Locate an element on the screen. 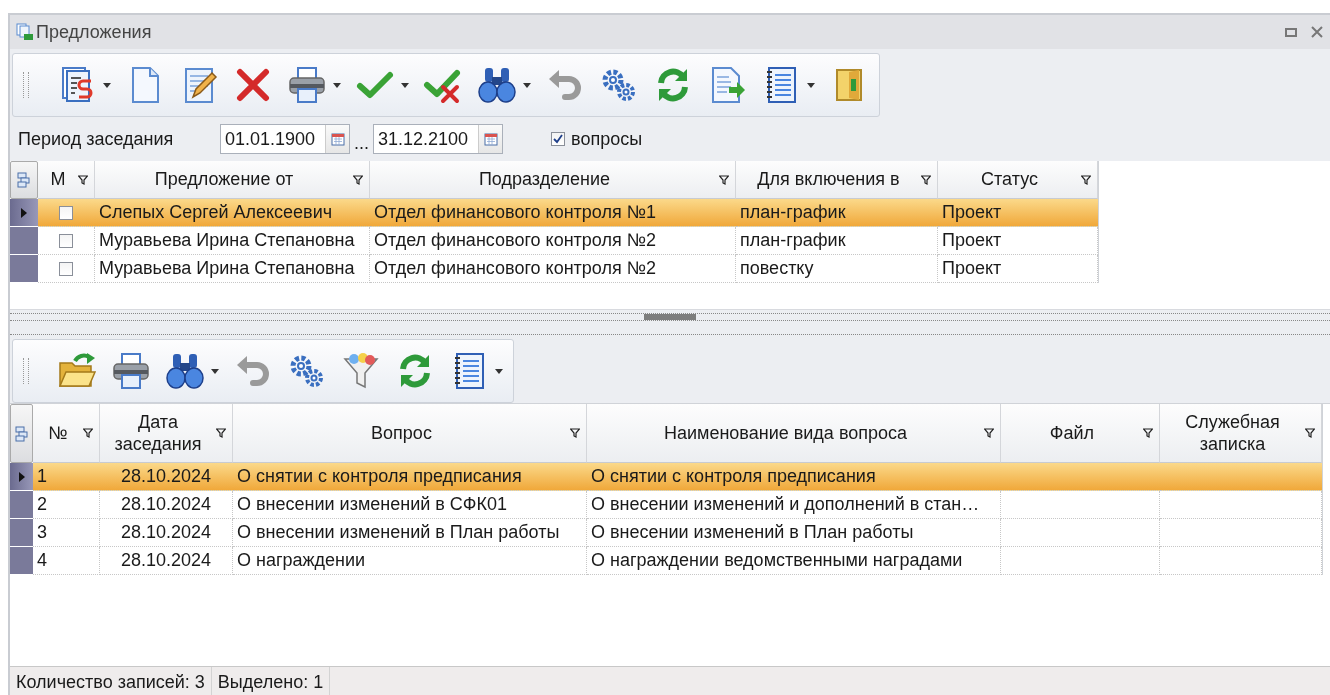  splitter-bar is located at coordinates (670, 317).